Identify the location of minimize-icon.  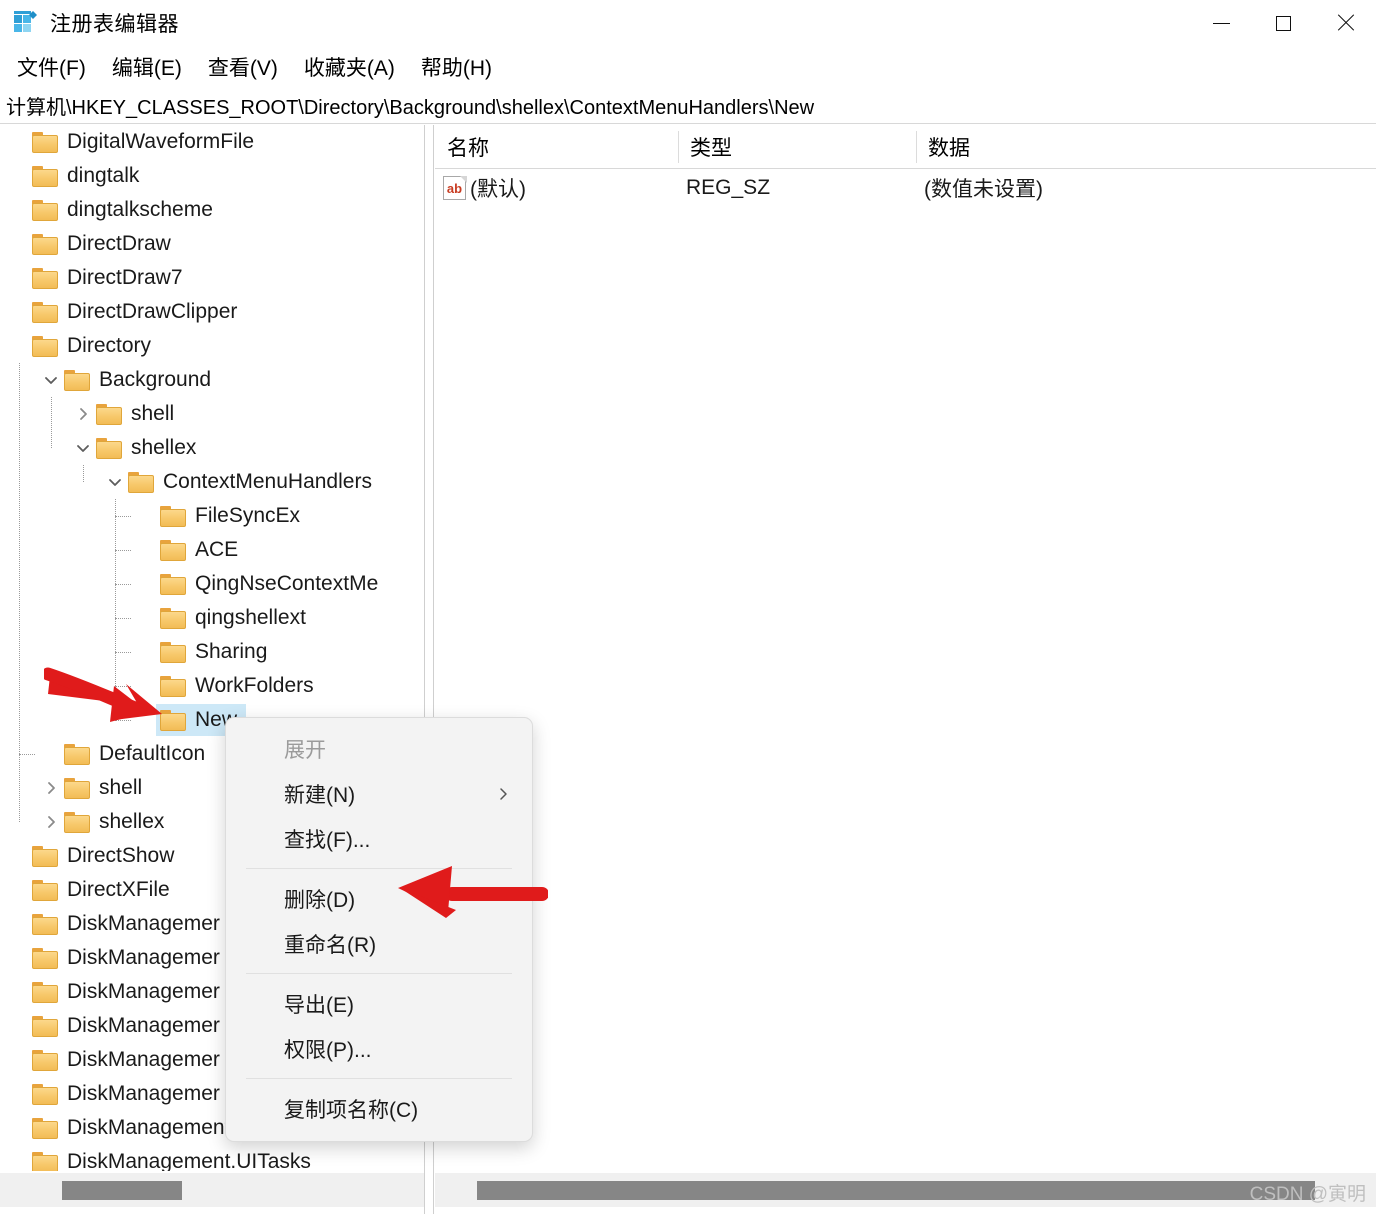
(1221, 23).